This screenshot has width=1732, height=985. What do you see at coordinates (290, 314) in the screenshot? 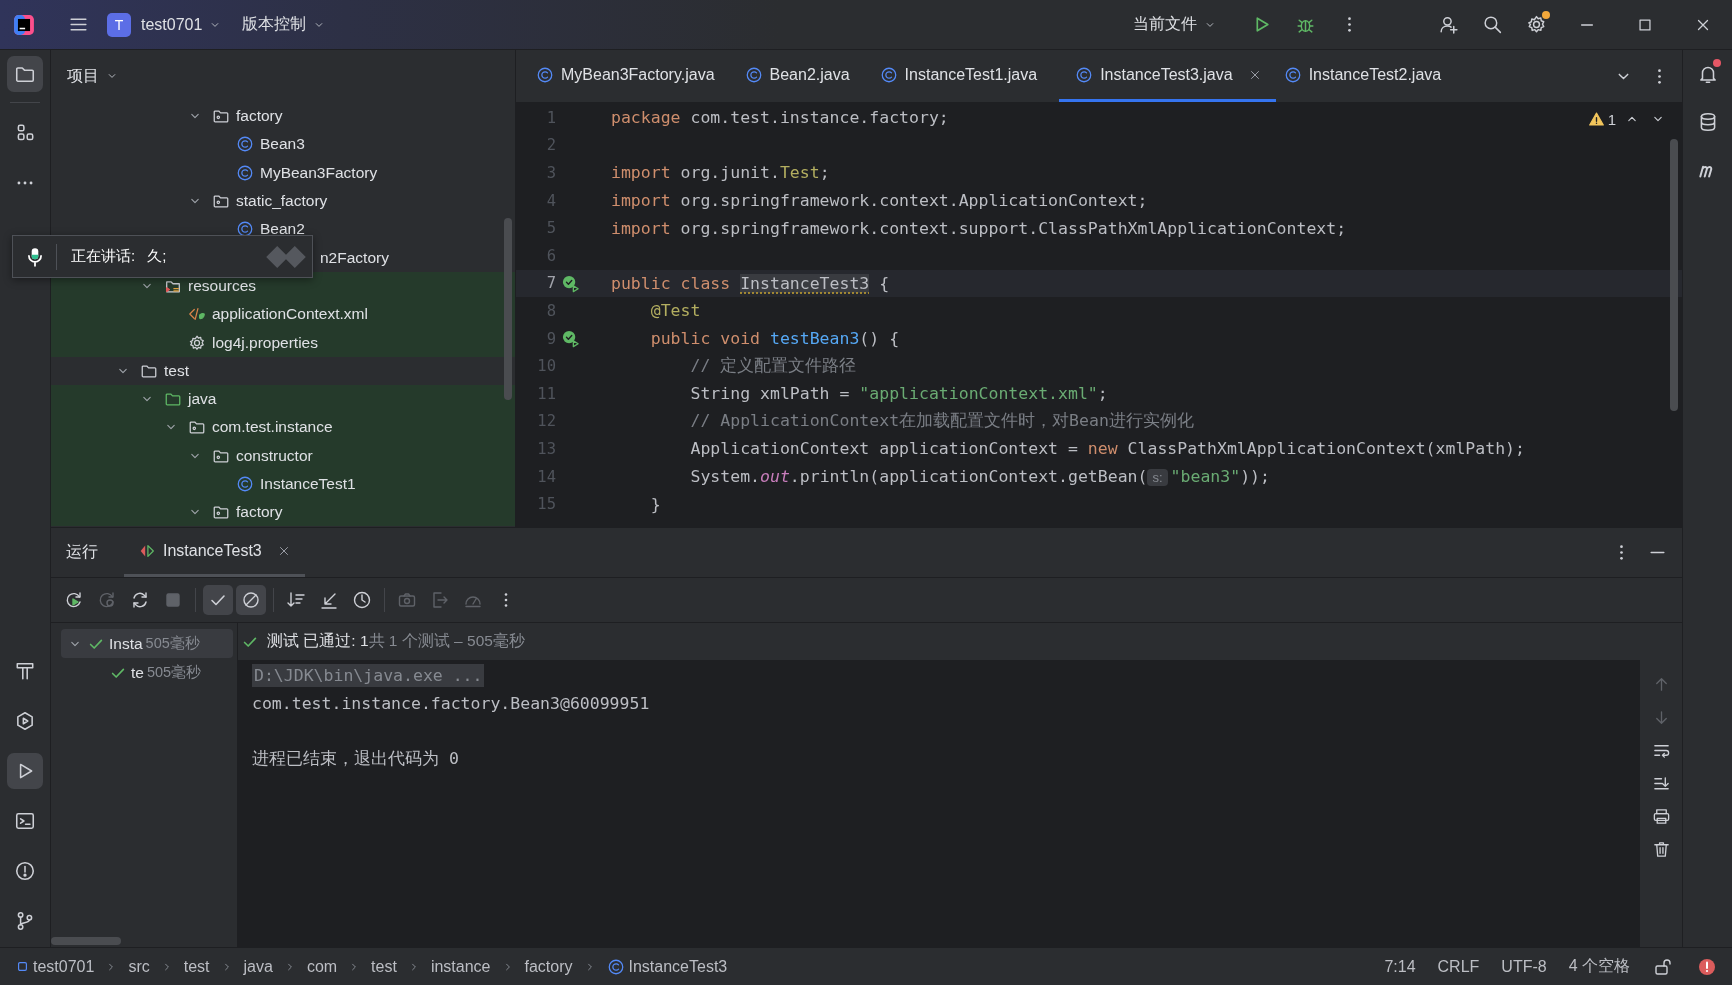
I see `tree-item-label: applicationContext.xml` at bounding box center [290, 314].